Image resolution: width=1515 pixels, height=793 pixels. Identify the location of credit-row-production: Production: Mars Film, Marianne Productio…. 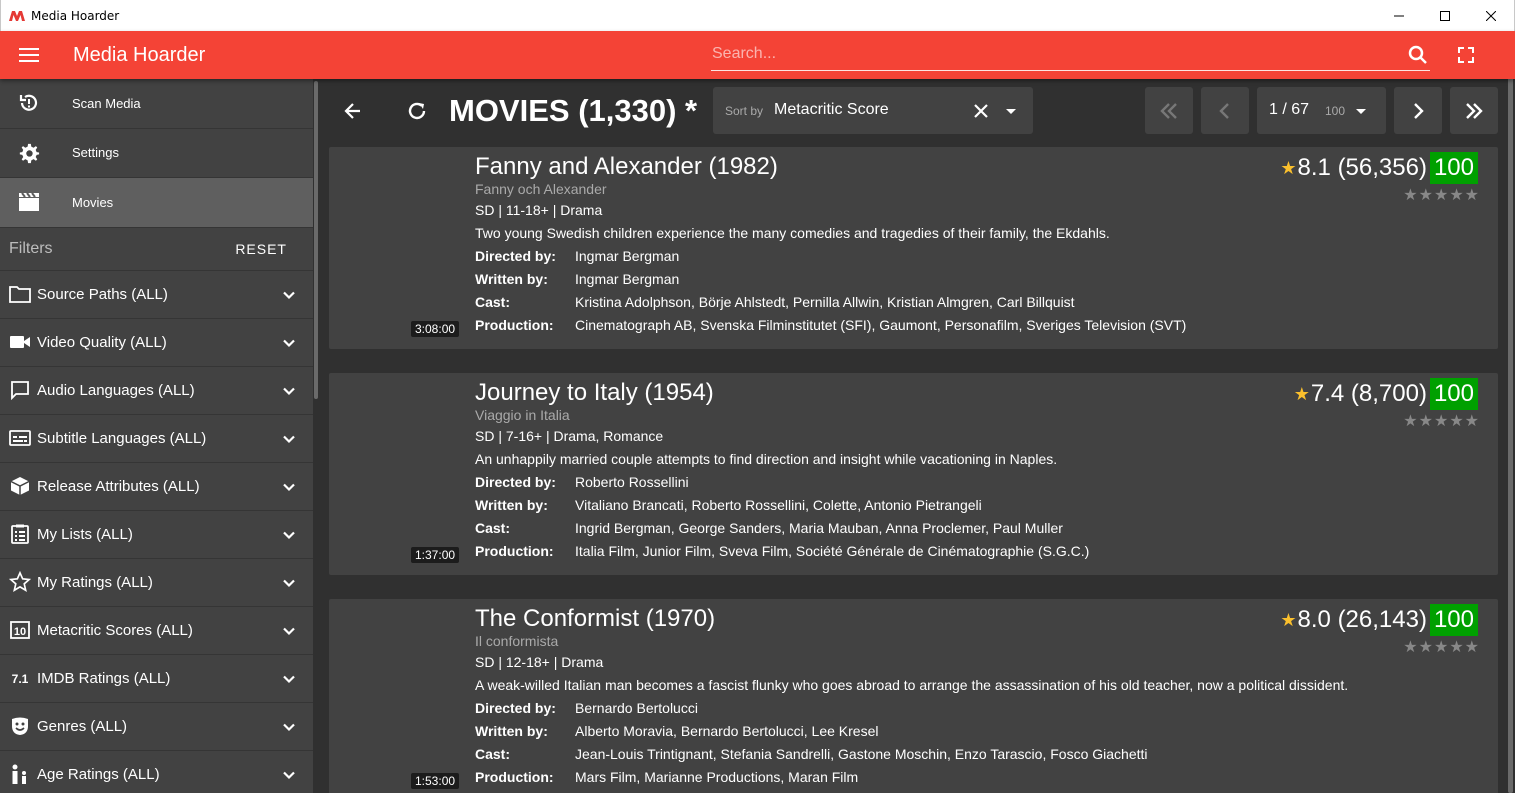
(811, 780).